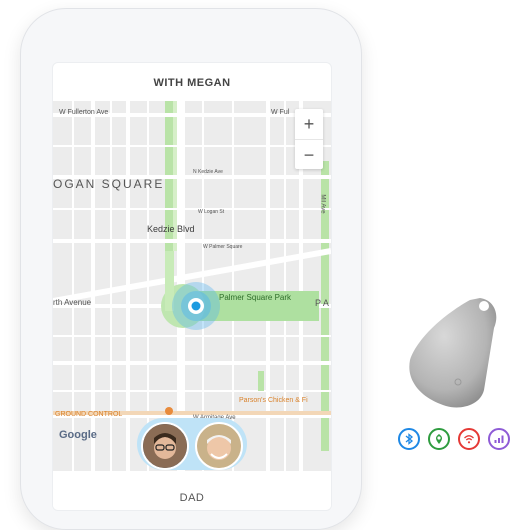 The width and height of the screenshot is (525, 530). What do you see at coordinates (78, 435) in the screenshot?
I see `google-attribution: Google` at bounding box center [78, 435].